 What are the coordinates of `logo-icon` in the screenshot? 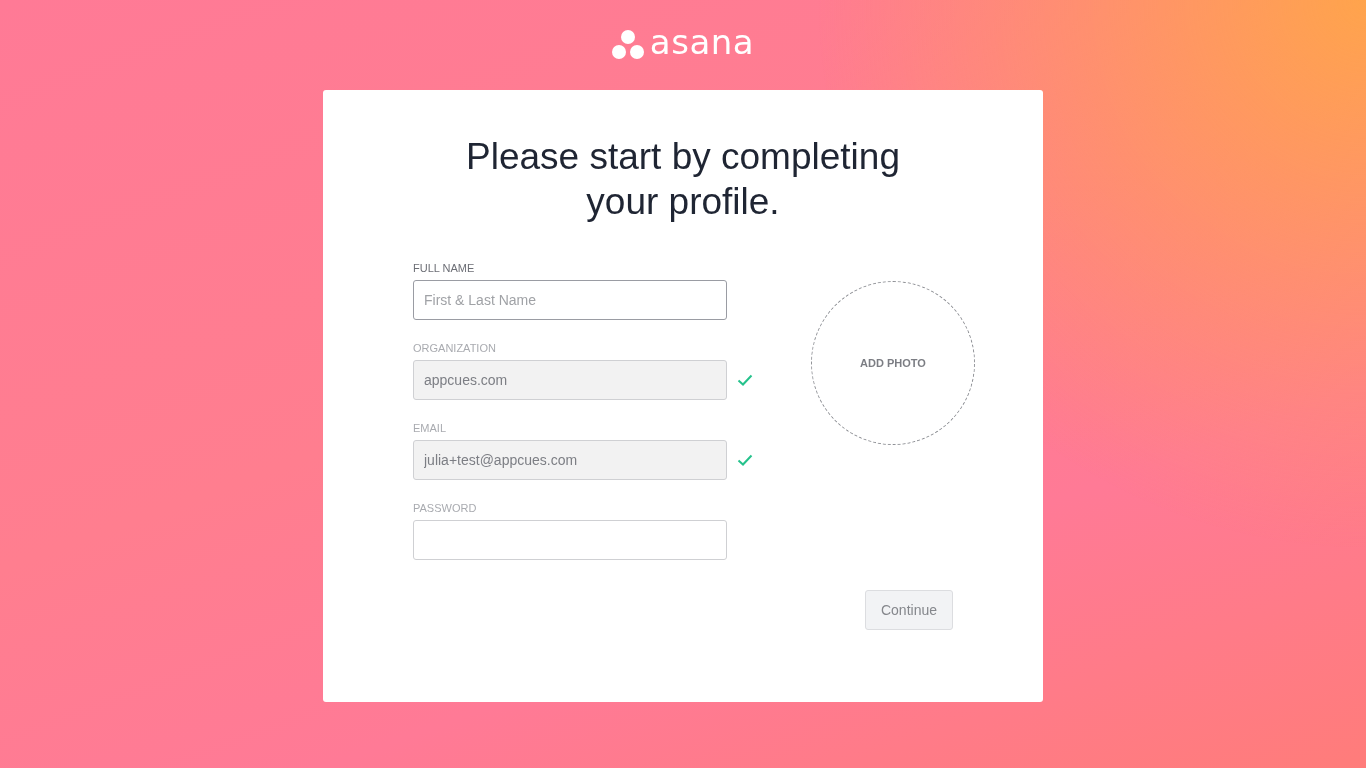 It's located at (627, 45).